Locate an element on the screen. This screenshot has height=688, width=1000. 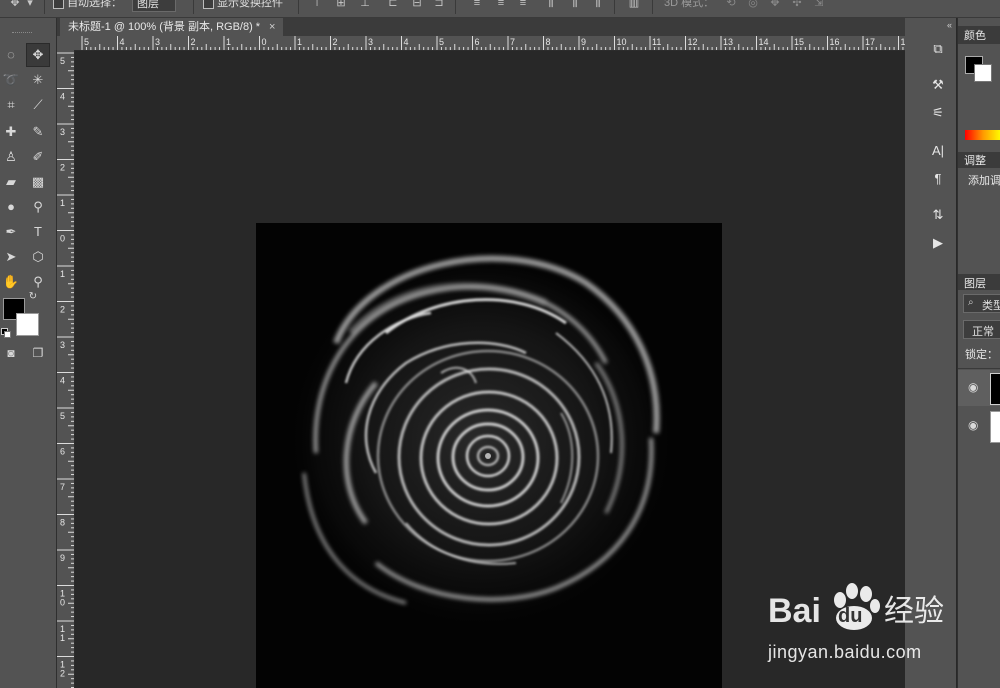
align-top-icon: ⊤ is located at coordinates (317, 4).